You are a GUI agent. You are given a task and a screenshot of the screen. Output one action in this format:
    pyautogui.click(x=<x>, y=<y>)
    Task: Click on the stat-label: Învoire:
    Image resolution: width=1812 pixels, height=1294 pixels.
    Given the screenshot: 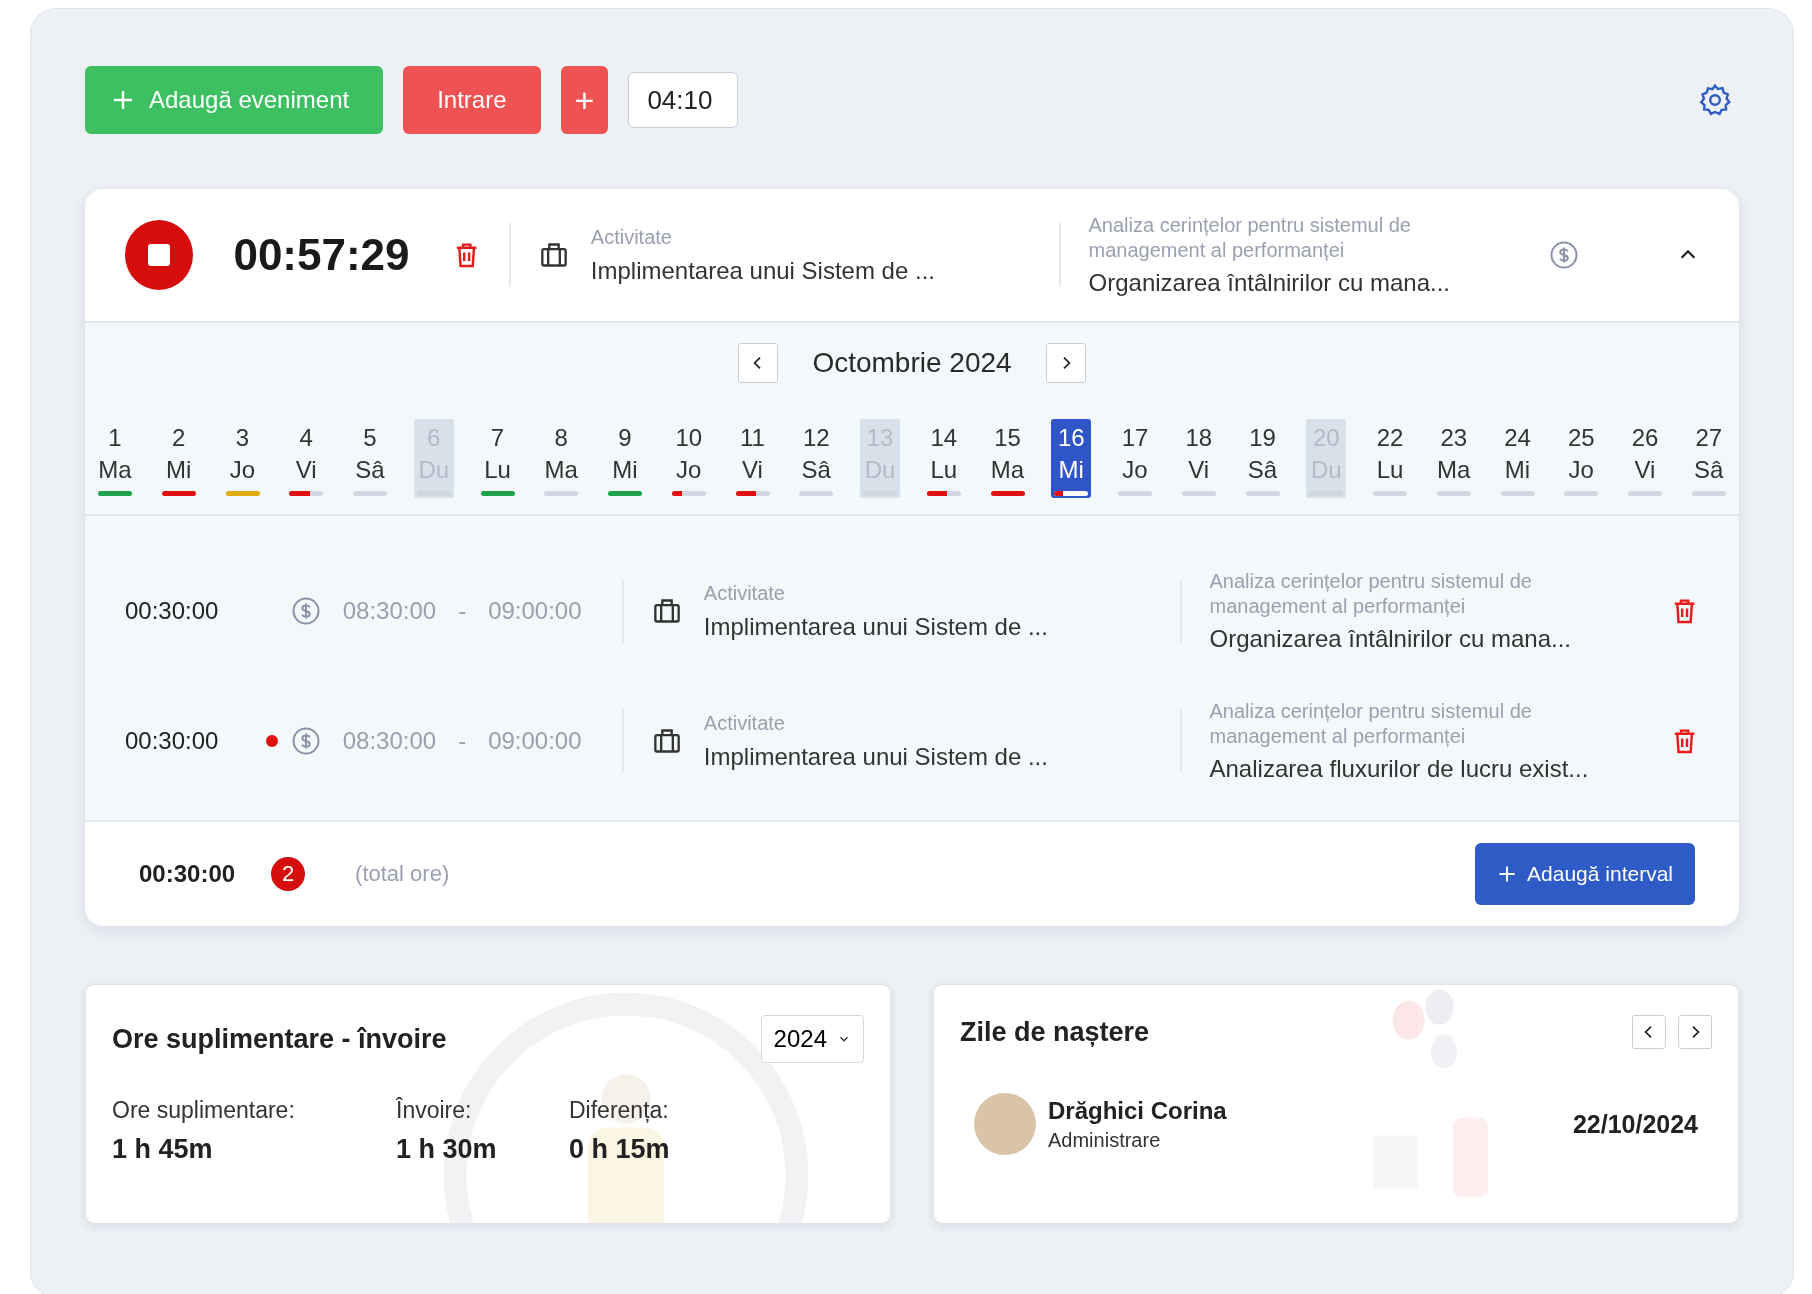 What is the action you would take?
    pyautogui.click(x=434, y=1110)
    